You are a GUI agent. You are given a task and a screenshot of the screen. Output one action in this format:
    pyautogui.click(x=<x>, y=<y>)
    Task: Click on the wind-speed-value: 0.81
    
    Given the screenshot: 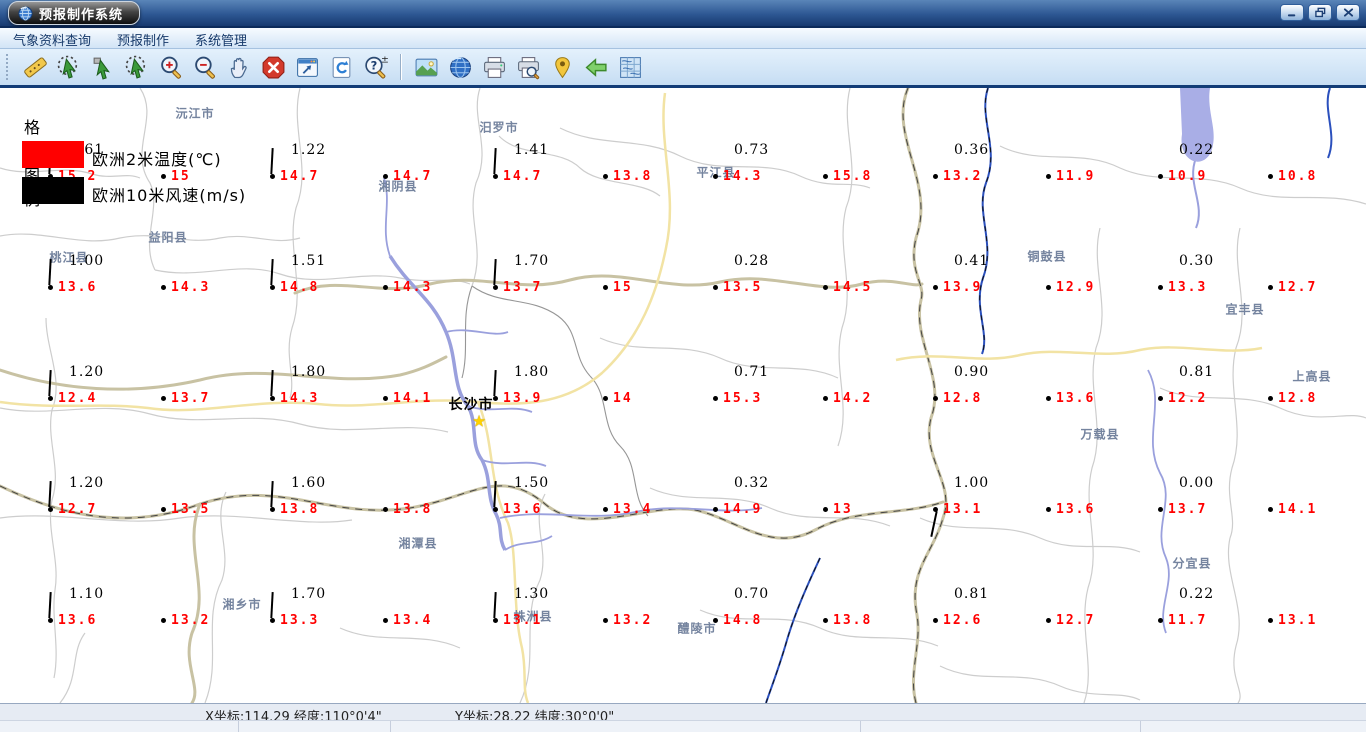 What is the action you would take?
    pyautogui.click(x=1197, y=372)
    